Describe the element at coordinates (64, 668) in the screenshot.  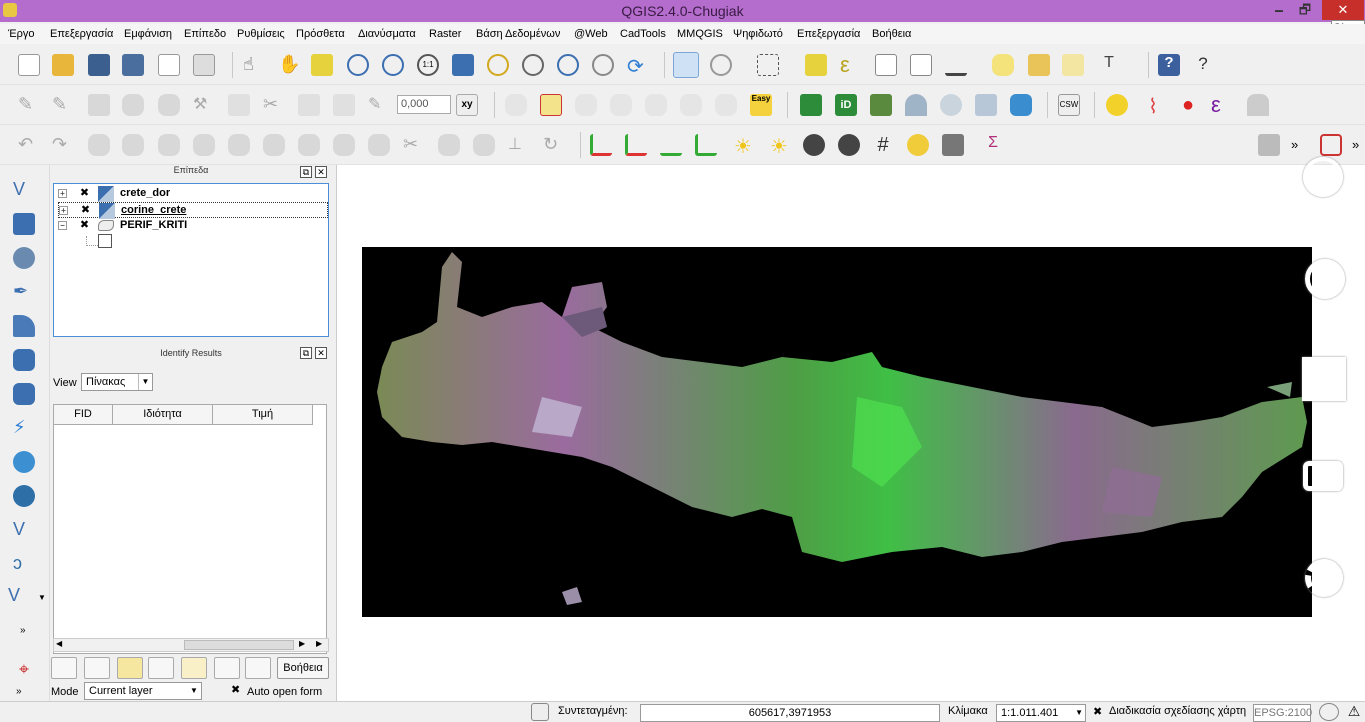
I see `expand-tree-button` at that location.